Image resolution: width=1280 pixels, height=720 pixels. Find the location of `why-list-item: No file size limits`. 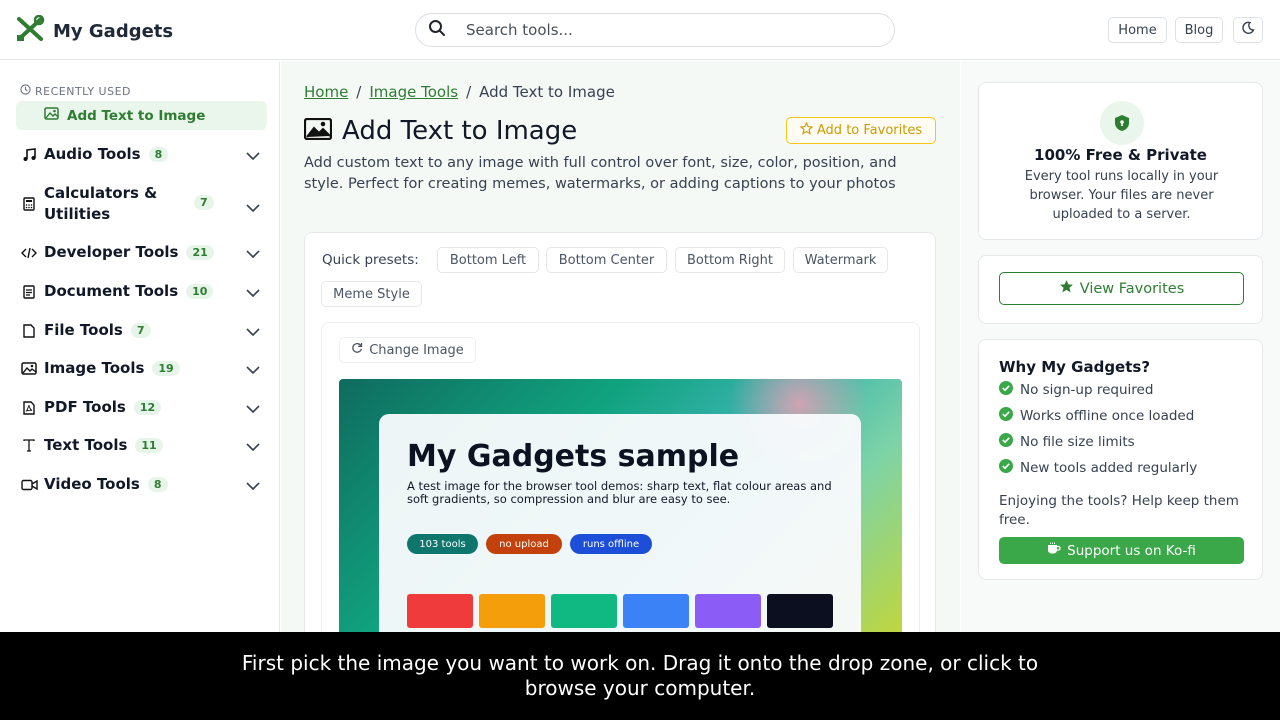

why-list-item: No file size limits is located at coordinates (1067, 442).